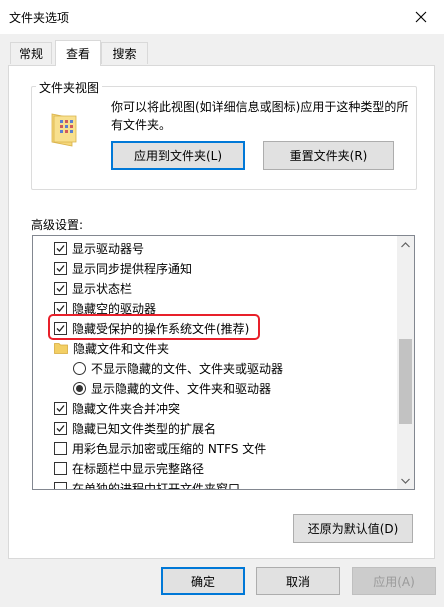 This screenshot has width=444, height=607. I want to click on scroll-thumb, so click(405, 381).